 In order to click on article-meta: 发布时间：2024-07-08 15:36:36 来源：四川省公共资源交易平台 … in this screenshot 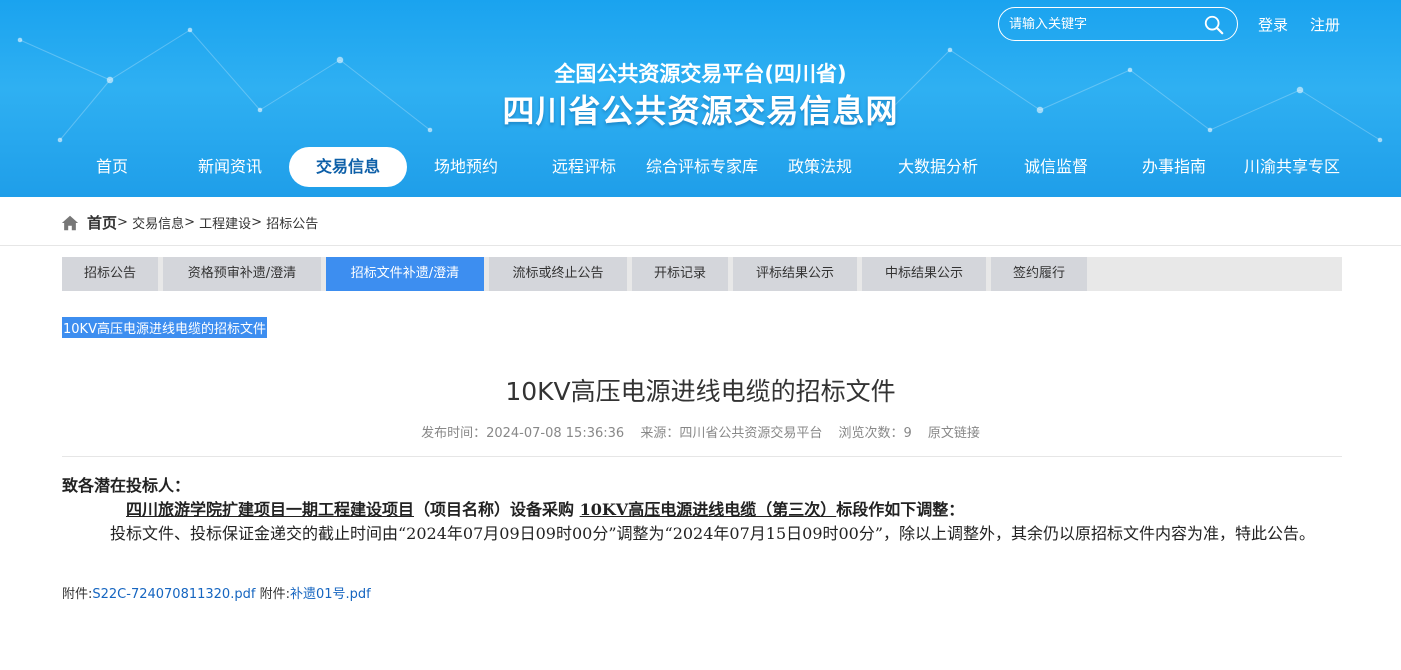, I will do `click(700, 431)`.